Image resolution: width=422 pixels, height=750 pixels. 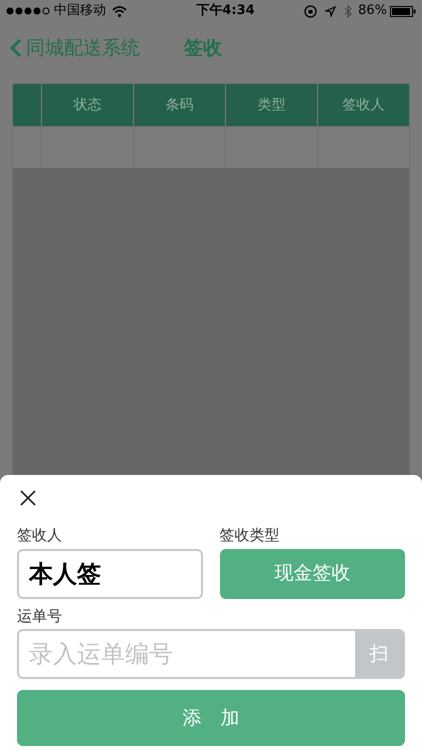 I want to click on field-label: 签收类型, so click(x=250, y=535).